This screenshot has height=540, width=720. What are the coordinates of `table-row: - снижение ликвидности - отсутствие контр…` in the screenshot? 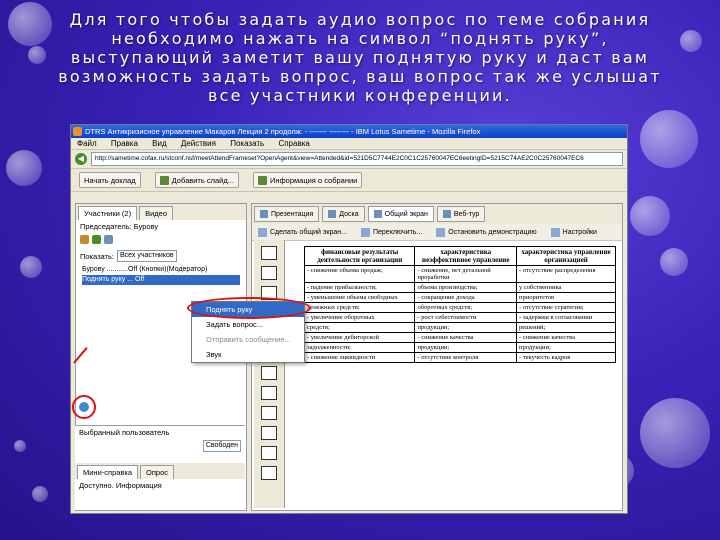 It's located at (459, 357).